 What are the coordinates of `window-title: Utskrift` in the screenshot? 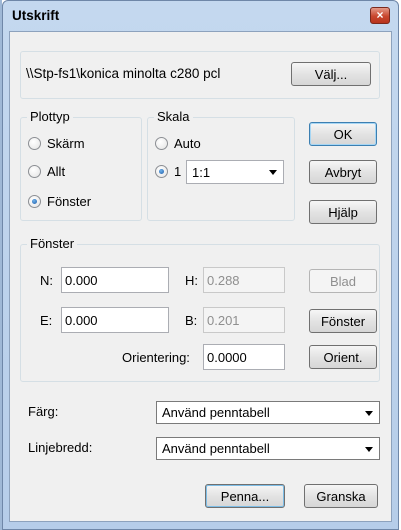 It's located at (36, 15).